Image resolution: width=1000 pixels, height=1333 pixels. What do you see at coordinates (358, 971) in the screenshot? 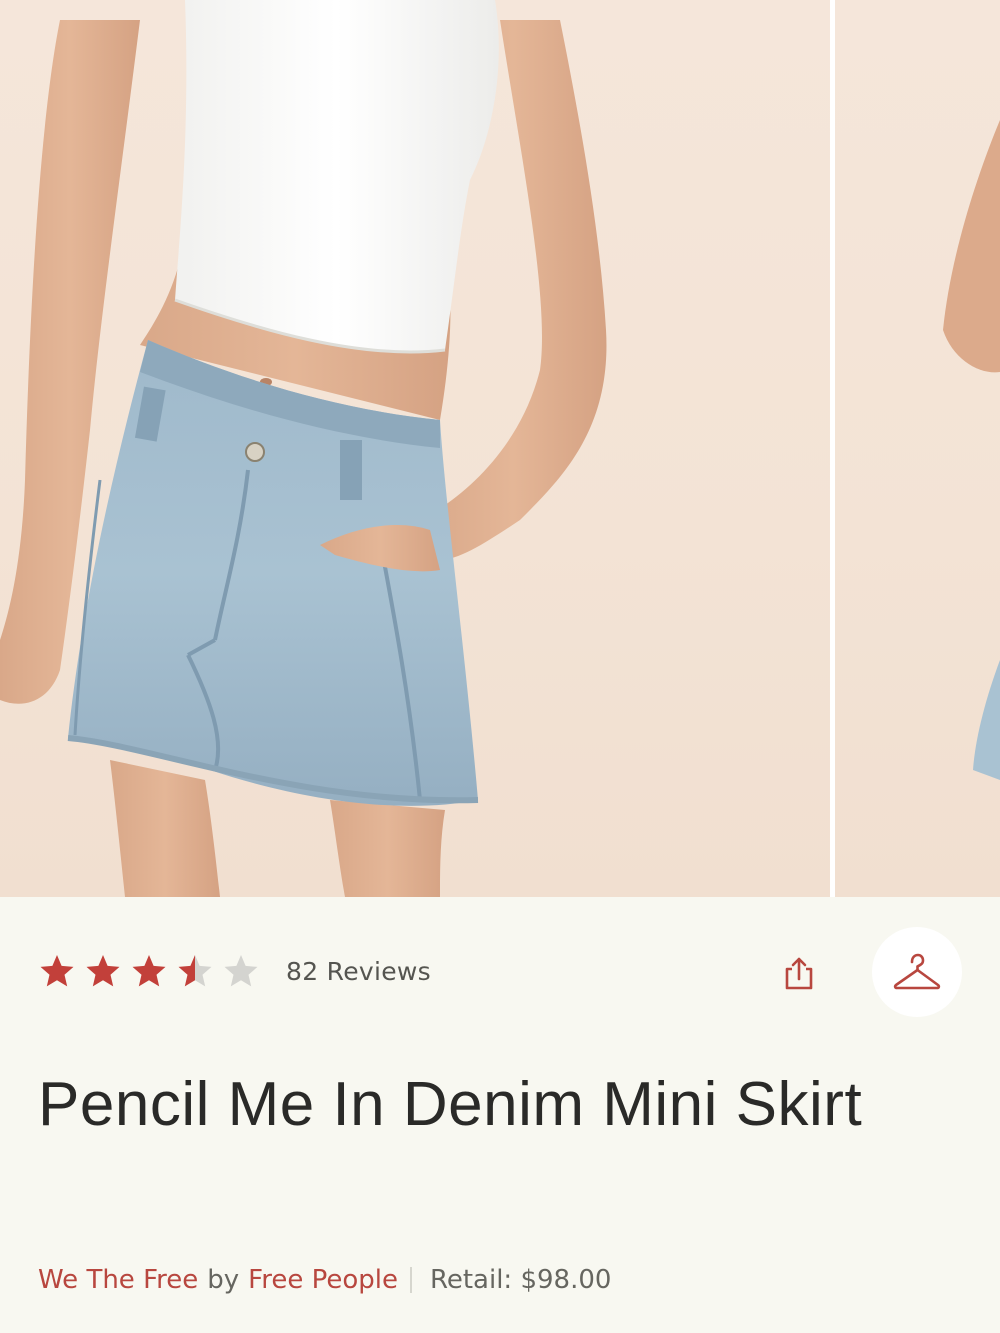
I see `reviews-link: 82 Reviews` at bounding box center [358, 971].